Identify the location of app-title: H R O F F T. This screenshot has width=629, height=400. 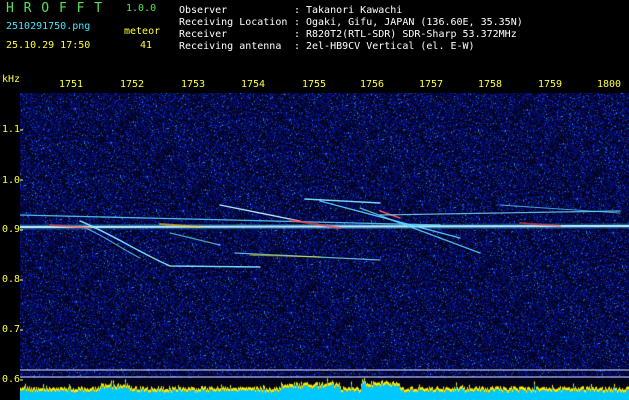
(55, 8).